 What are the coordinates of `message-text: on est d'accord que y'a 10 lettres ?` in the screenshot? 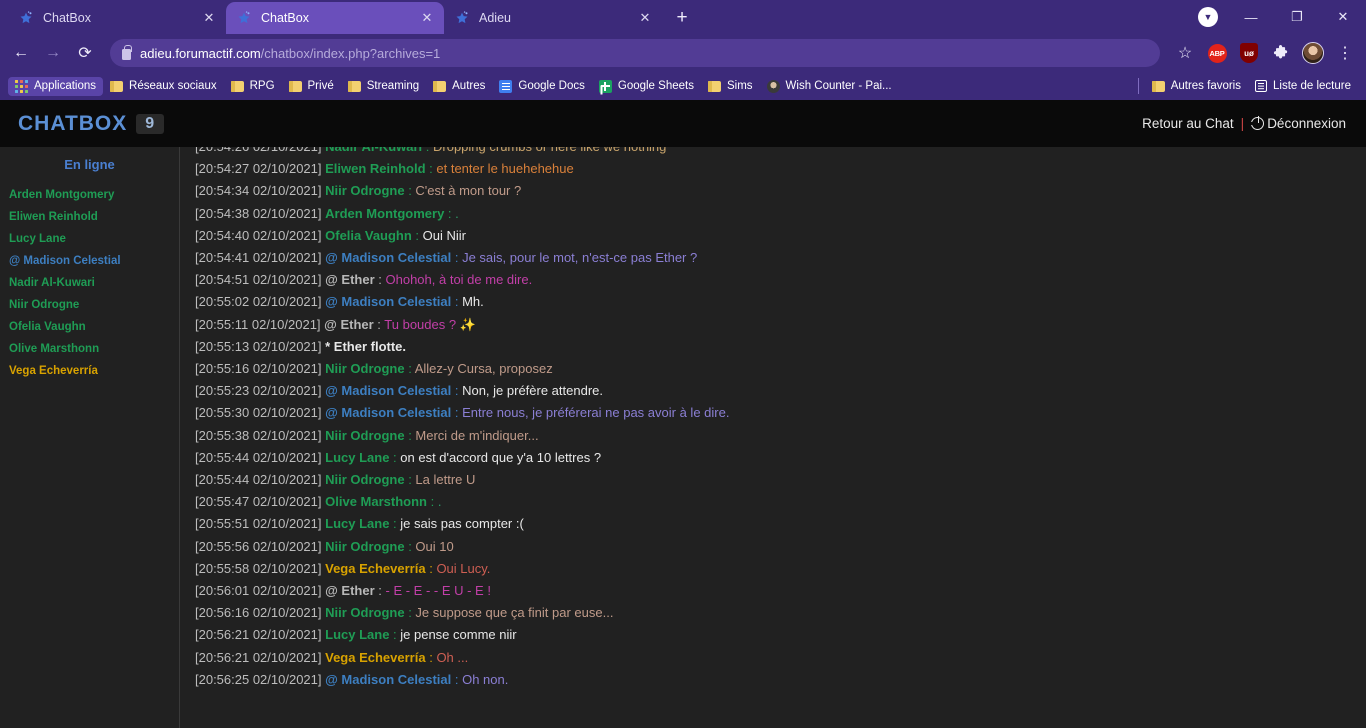 It's located at (501, 457).